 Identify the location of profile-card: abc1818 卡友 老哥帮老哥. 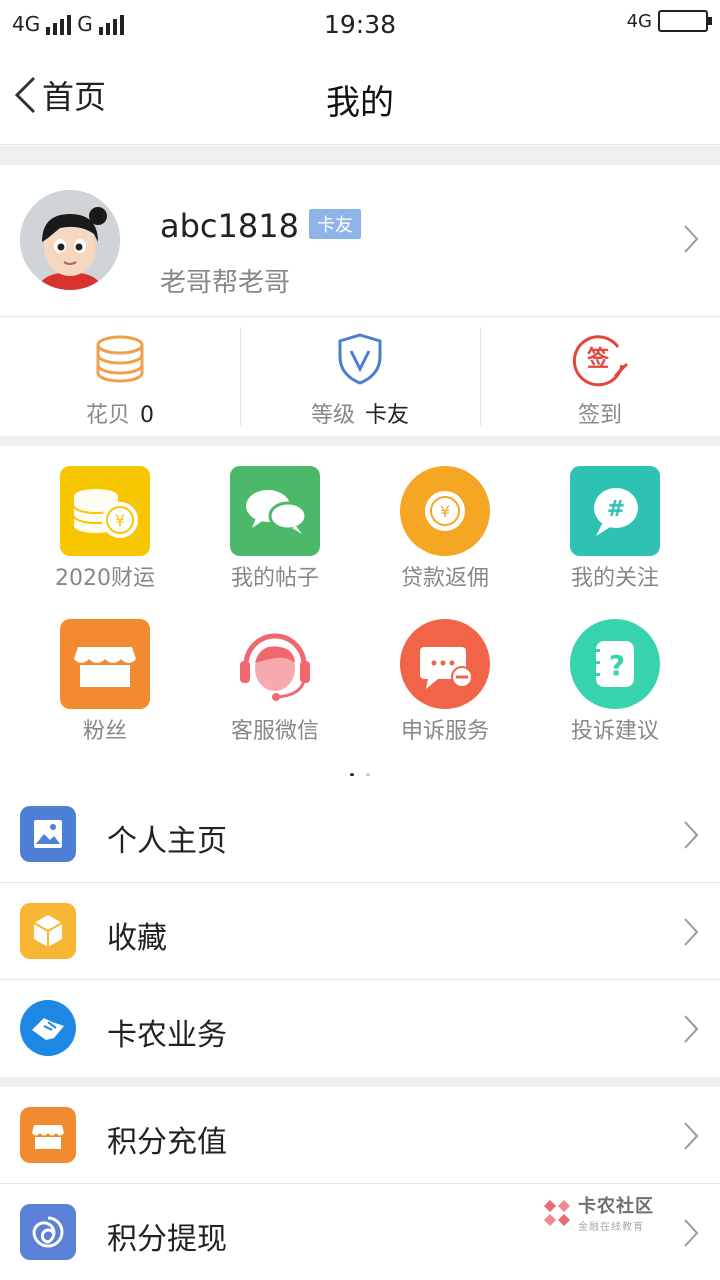
(360, 240).